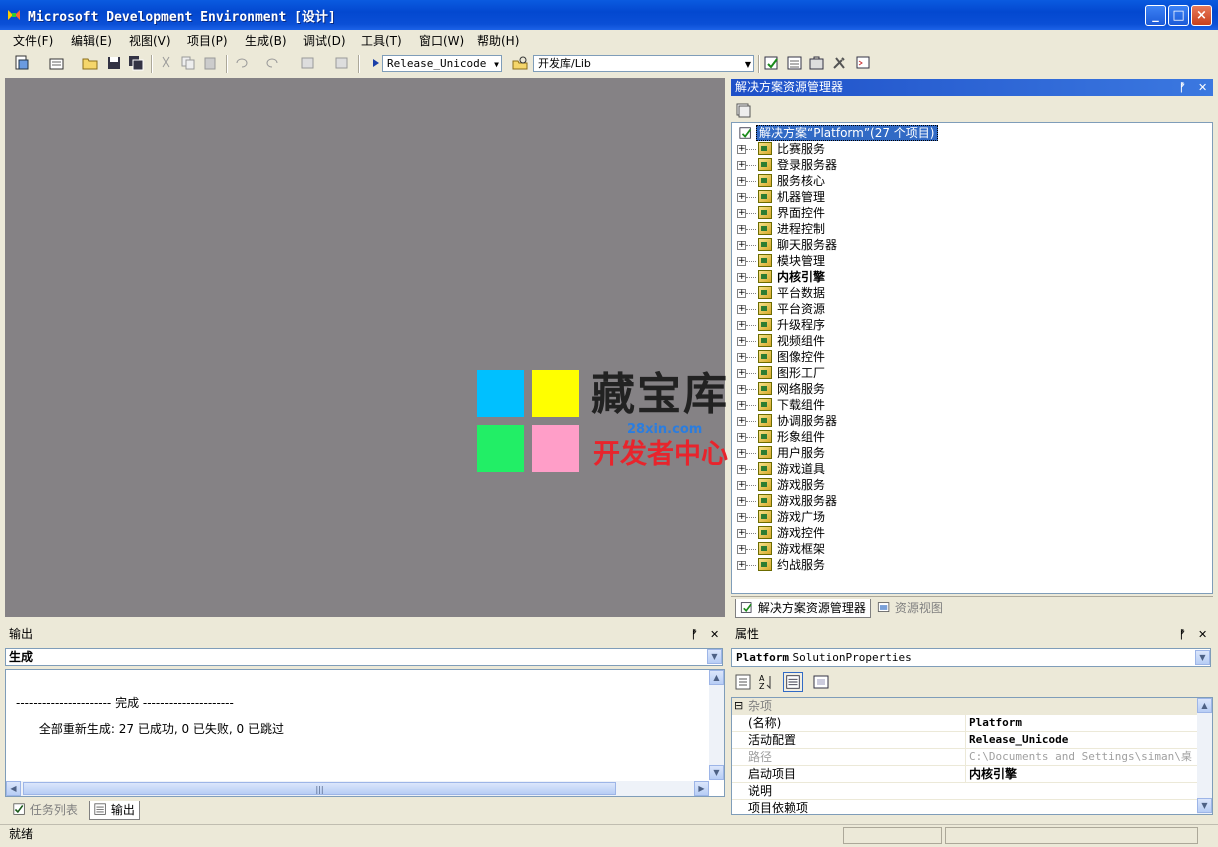 The width and height of the screenshot is (1218, 847). What do you see at coordinates (716, 725) in the screenshot?
I see `vertical-scrollbar` at bounding box center [716, 725].